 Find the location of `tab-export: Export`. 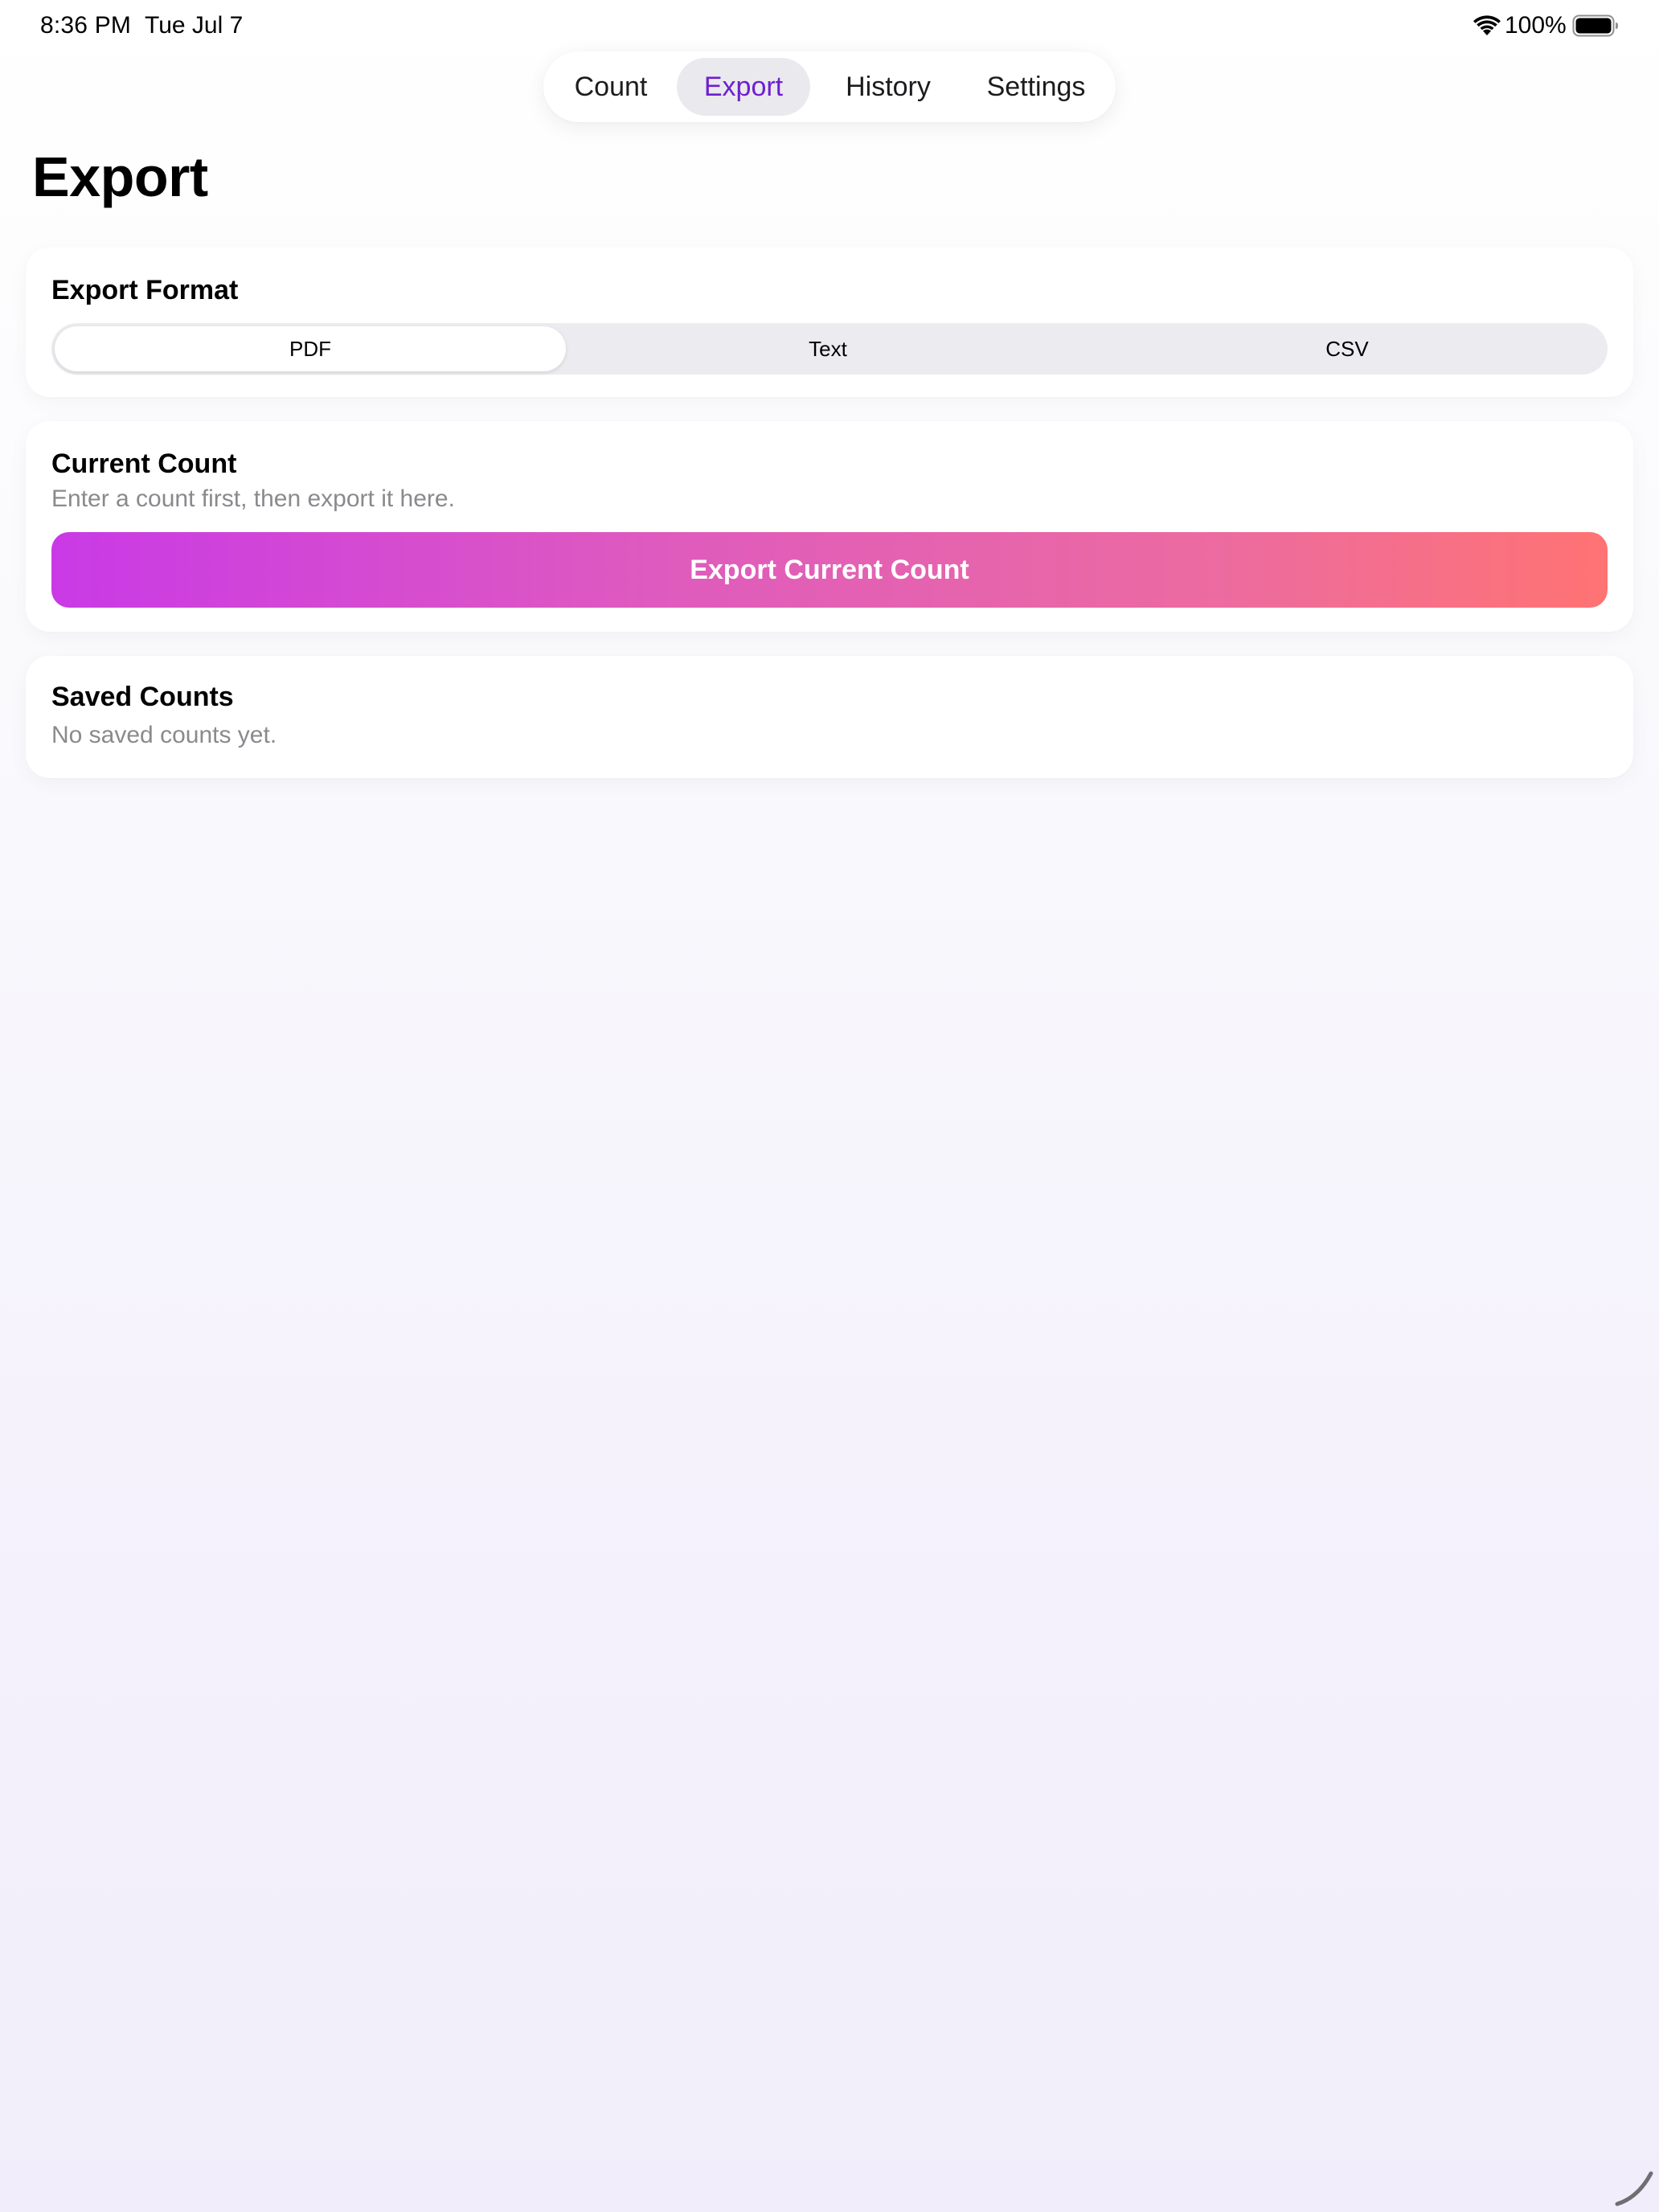

tab-export: Export is located at coordinates (743, 87).